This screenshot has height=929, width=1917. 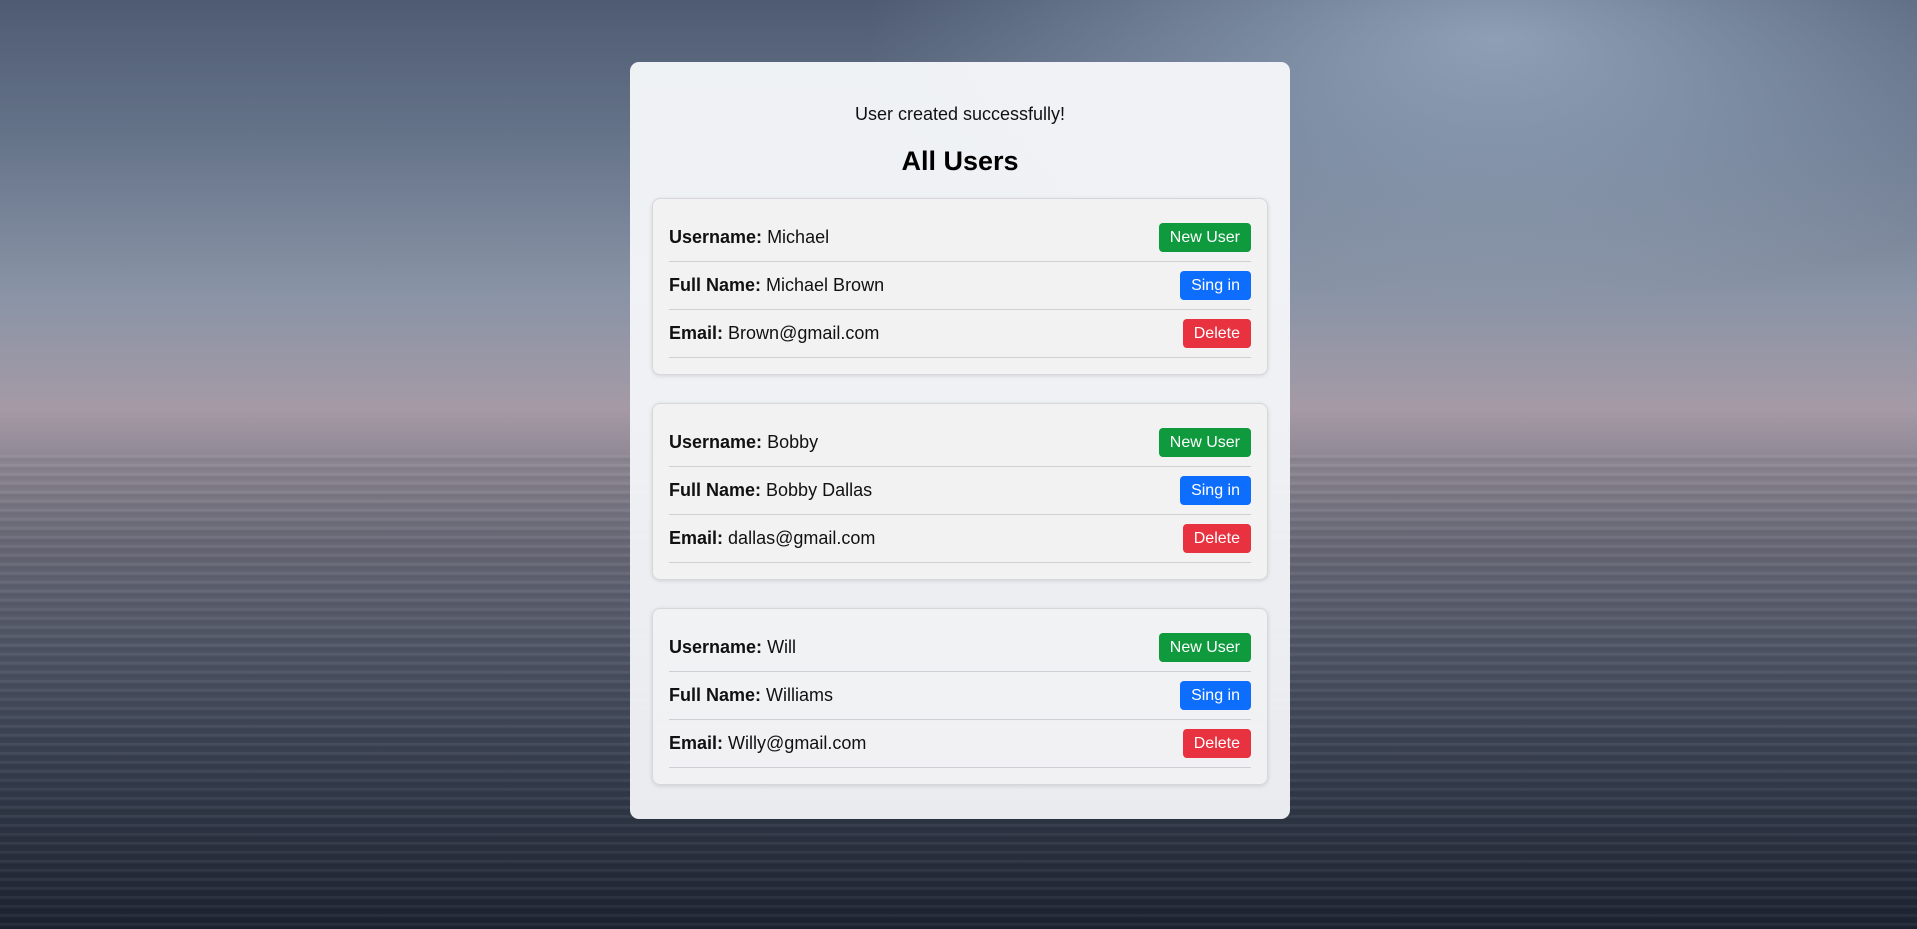 What do you see at coordinates (960, 238) in the screenshot?
I see `username-row: Username: Michael New User` at bounding box center [960, 238].